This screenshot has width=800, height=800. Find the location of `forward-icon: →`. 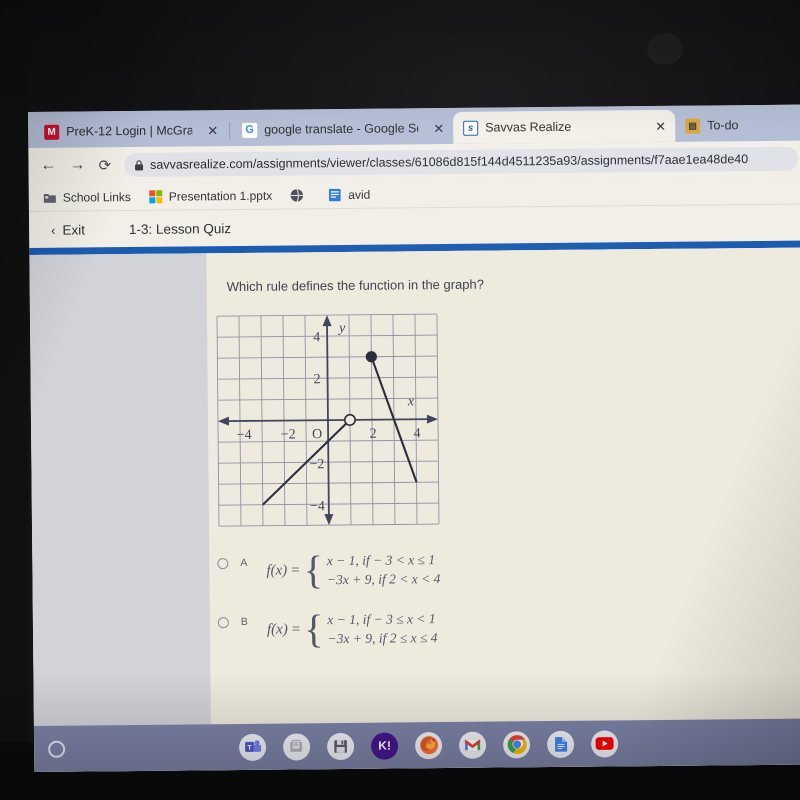

forward-icon: → is located at coordinates (77, 164).